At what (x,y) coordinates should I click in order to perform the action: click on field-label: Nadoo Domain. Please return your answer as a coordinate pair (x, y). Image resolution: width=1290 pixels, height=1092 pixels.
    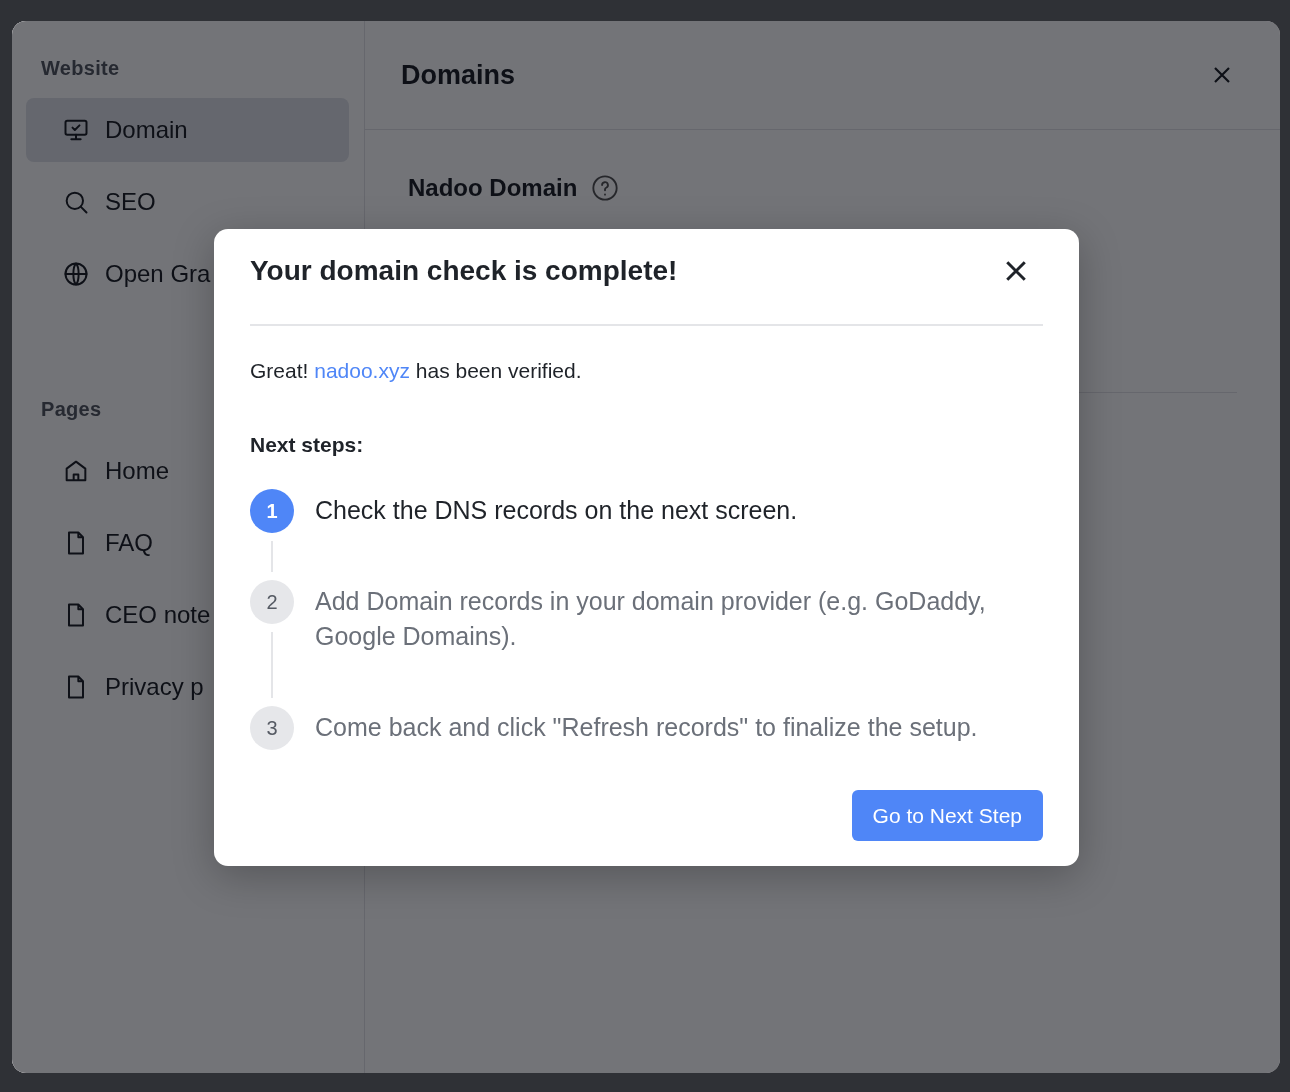
    Looking at the image, I should click on (493, 188).